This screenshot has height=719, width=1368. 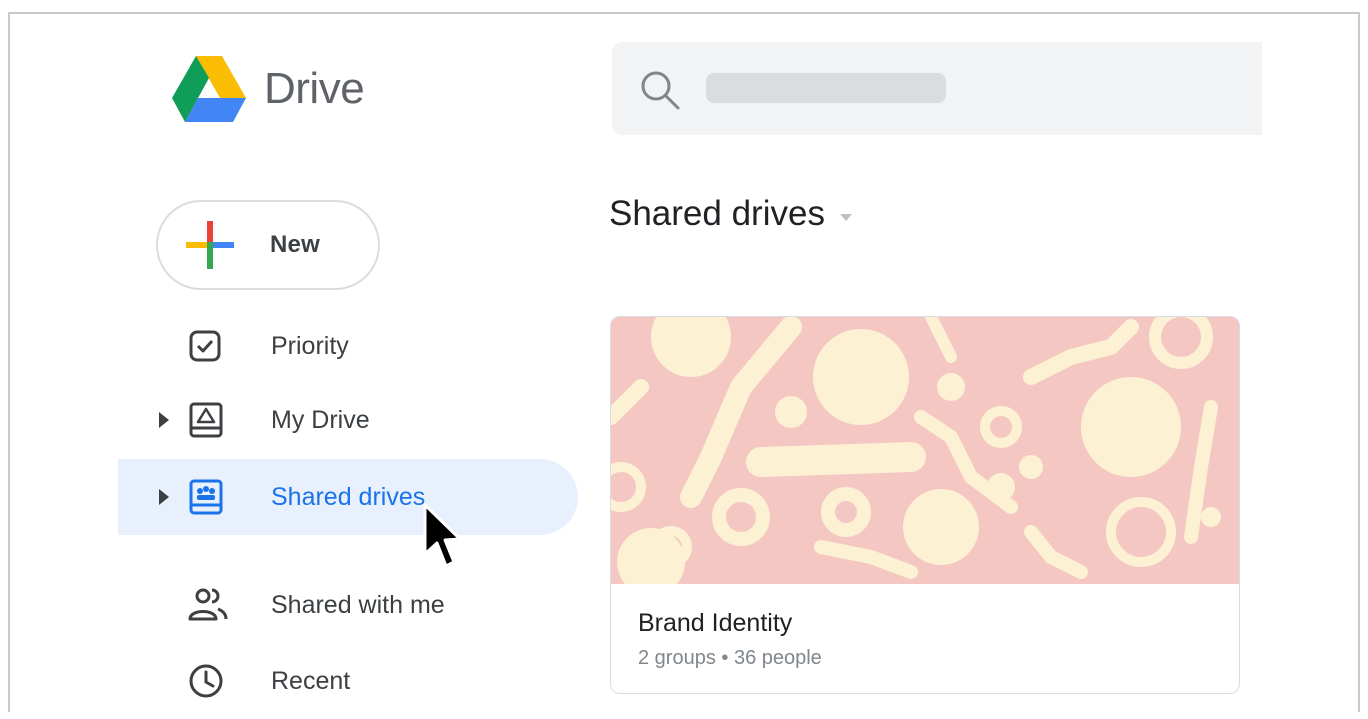 What do you see at coordinates (205, 346) in the screenshot?
I see `priority-icon` at bounding box center [205, 346].